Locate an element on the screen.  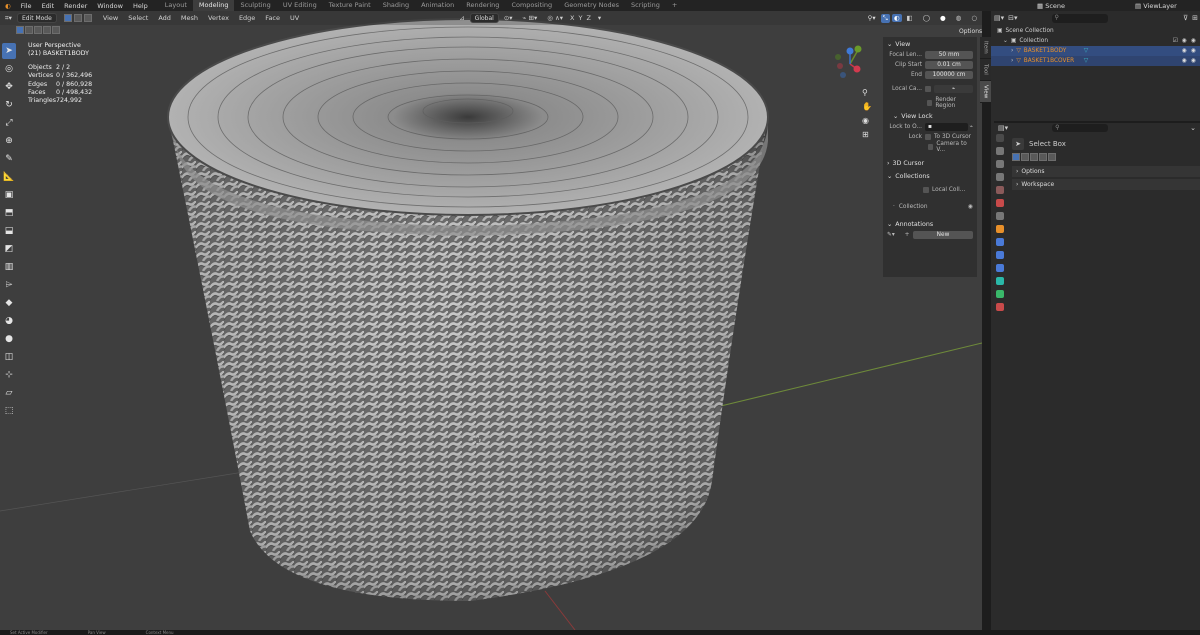
poly-build-tool-icon: ◆ is located at coordinates (9, 303).